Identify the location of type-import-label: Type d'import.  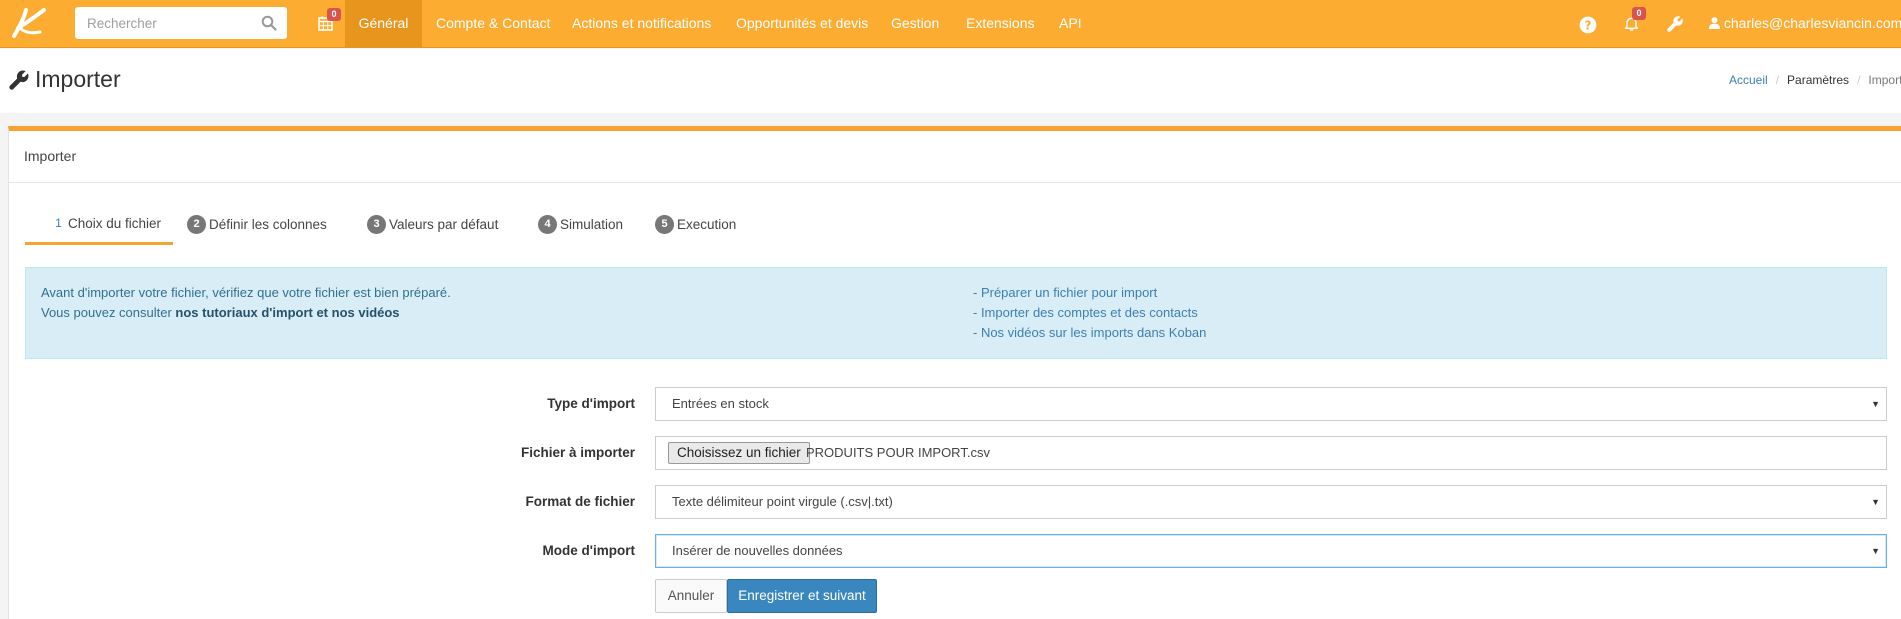
(591, 403).